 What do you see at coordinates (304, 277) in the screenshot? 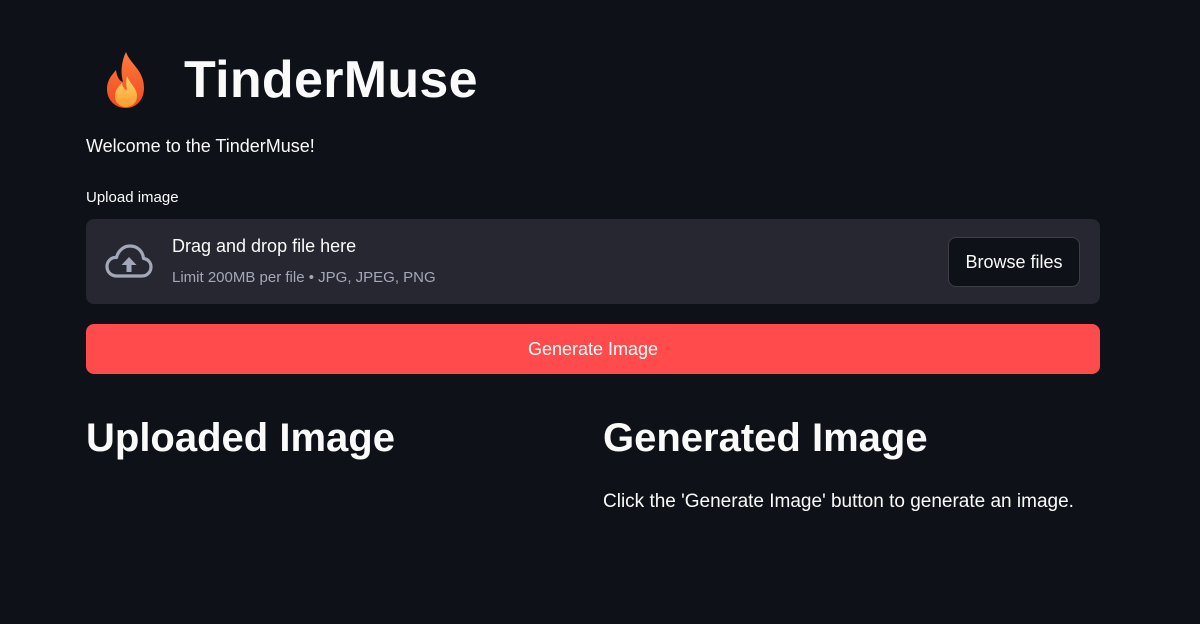
I see `dropzone-limit-text: Limit 200MB per file • JPG, JPEG, PNG` at bounding box center [304, 277].